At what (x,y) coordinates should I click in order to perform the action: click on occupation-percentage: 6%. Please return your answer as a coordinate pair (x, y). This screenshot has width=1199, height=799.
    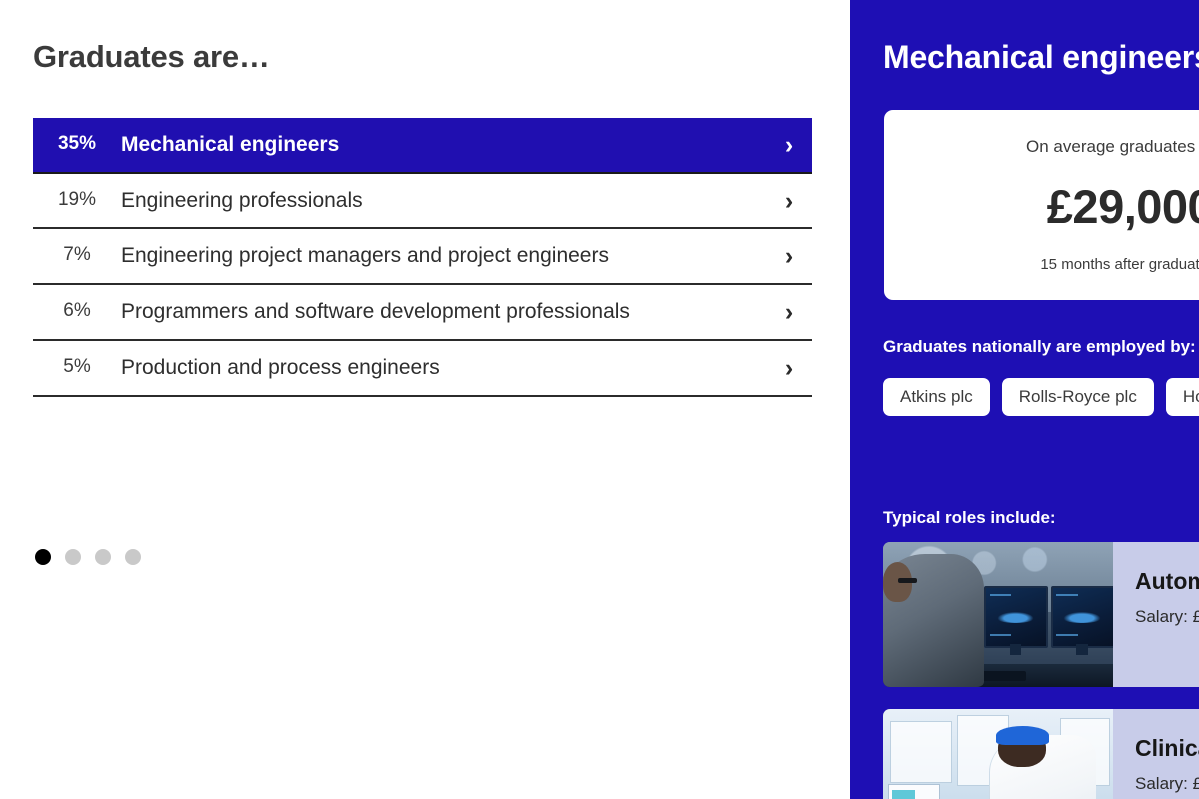
    Looking at the image, I should click on (77, 311).